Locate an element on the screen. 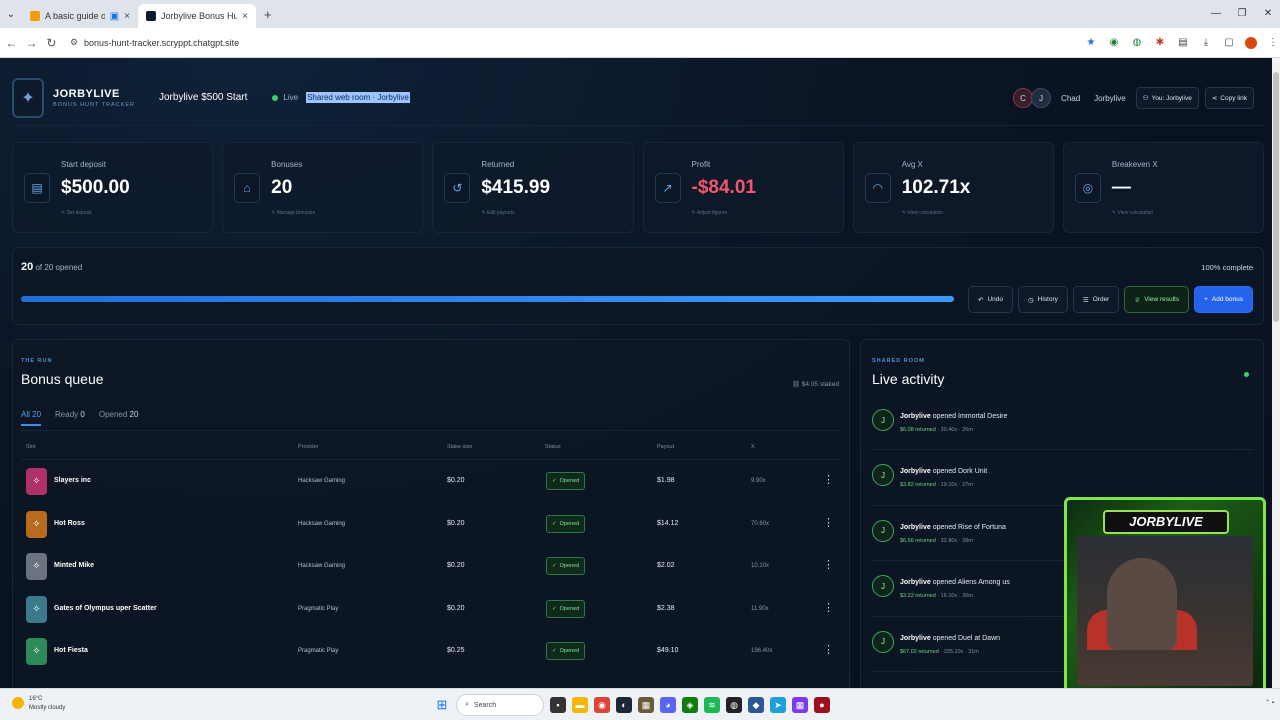 Image resolution: width=1280 pixels, height=720 pixels. page-scrollbar is located at coordinates (1276, 373).